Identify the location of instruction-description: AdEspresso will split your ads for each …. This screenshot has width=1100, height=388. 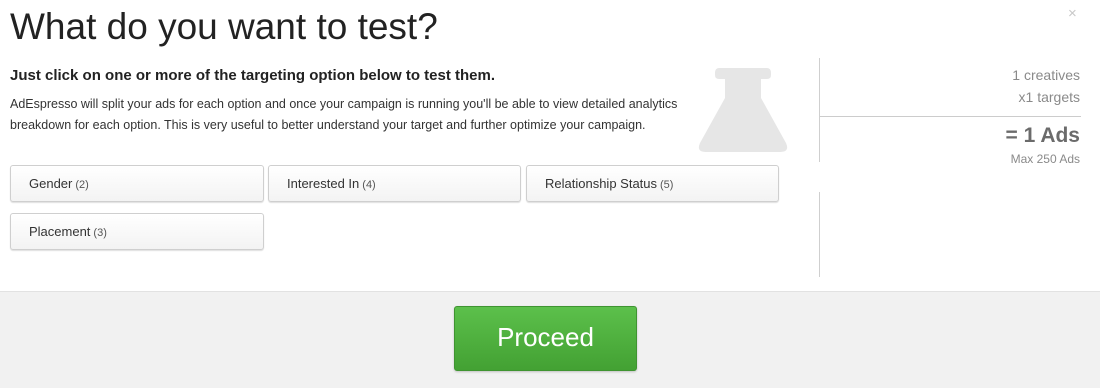
(344, 114).